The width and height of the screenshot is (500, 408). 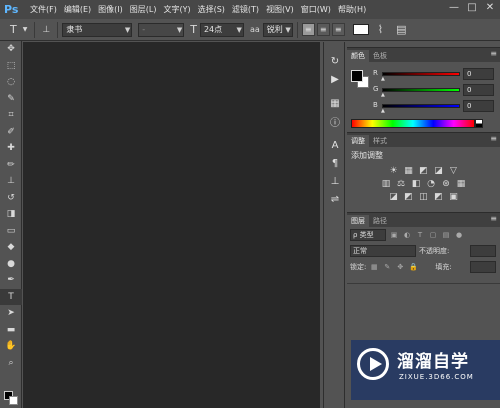 I want to click on path-select-tool-icon: ➤, so click(x=11, y=313).